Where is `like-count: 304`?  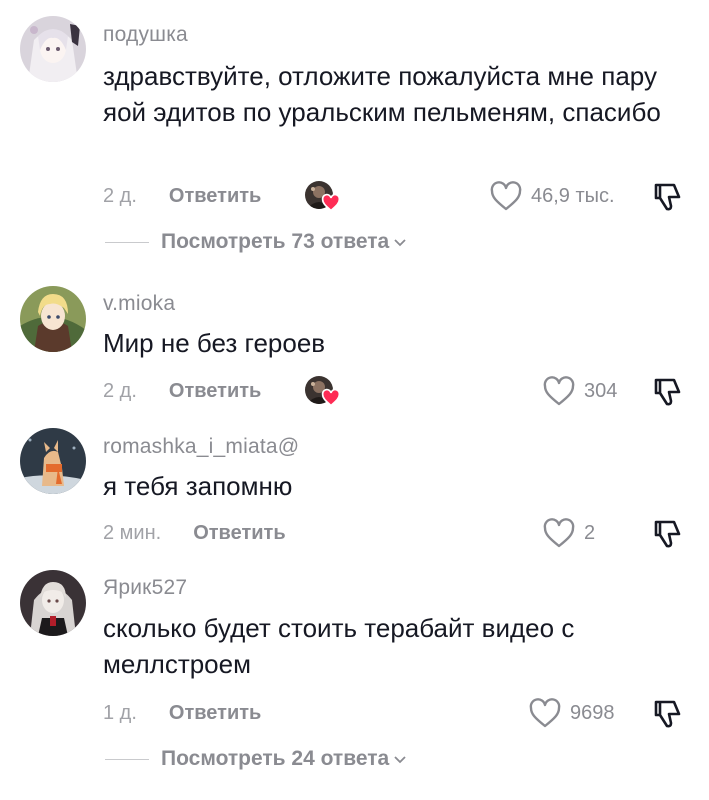 like-count: 304 is located at coordinates (601, 390).